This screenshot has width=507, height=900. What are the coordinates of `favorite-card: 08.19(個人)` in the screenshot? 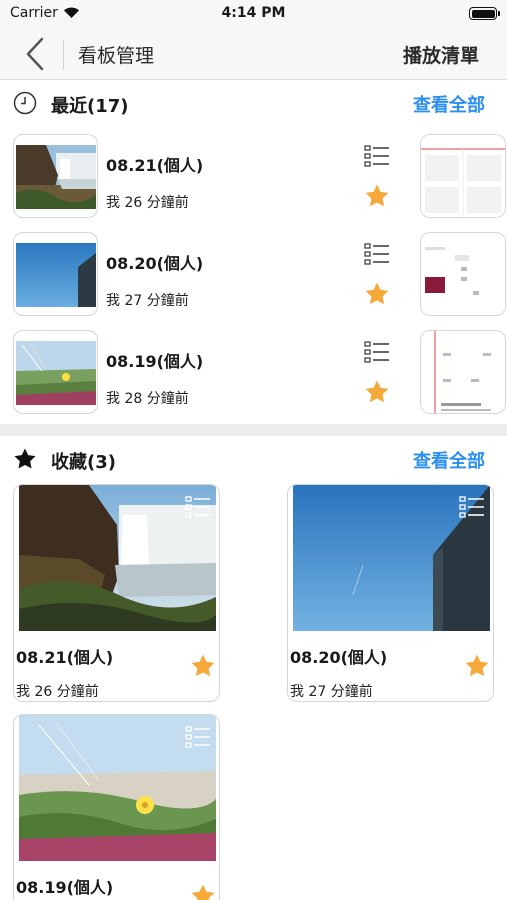 It's located at (116, 807).